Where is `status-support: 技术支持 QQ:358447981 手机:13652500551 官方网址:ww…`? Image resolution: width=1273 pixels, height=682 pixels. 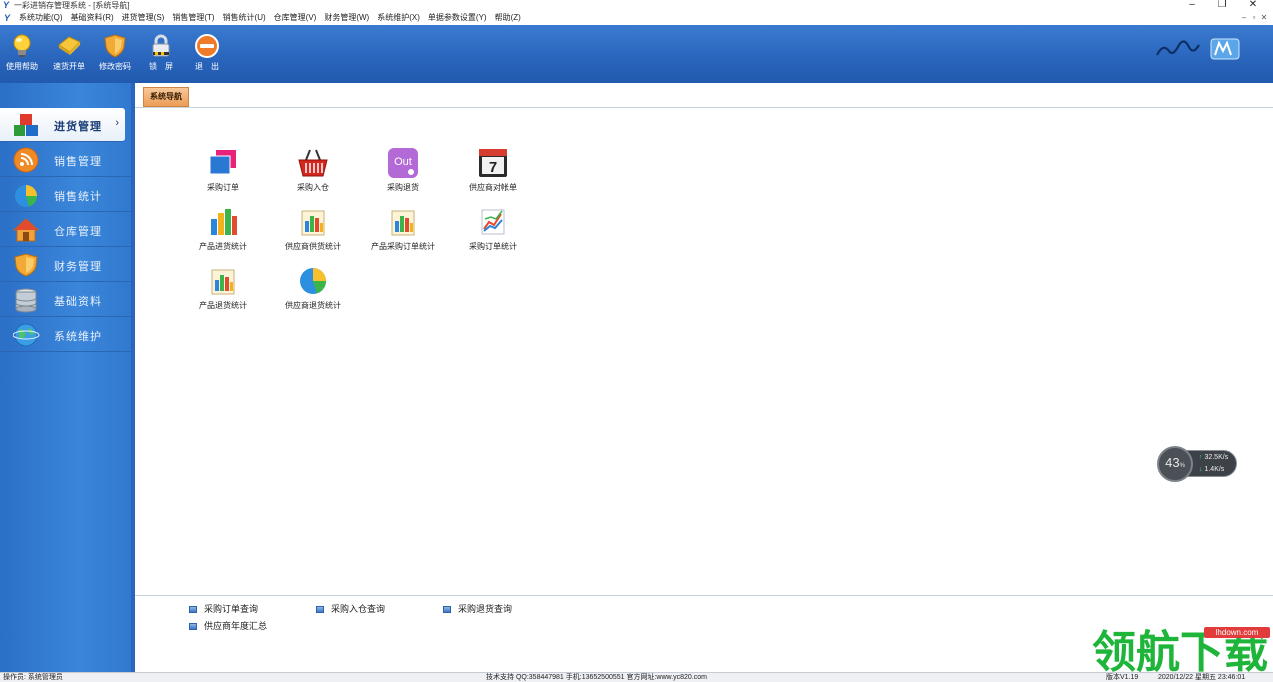 status-support: 技术支持 QQ:358447981 手机:13652500551 官方网址:ww… is located at coordinates (596, 677).